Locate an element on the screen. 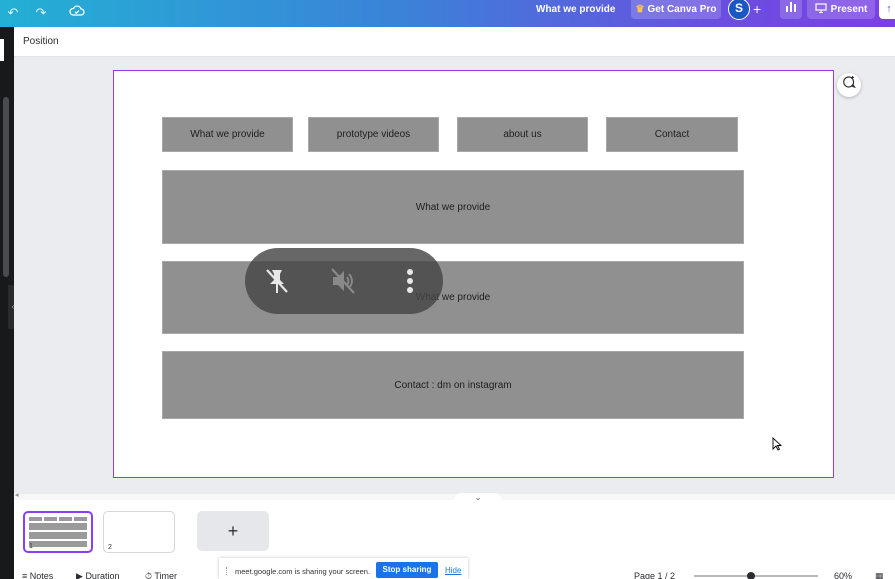 This screenshot has width=895, height=579. zoom-slider is located at coordinates (756, 576).